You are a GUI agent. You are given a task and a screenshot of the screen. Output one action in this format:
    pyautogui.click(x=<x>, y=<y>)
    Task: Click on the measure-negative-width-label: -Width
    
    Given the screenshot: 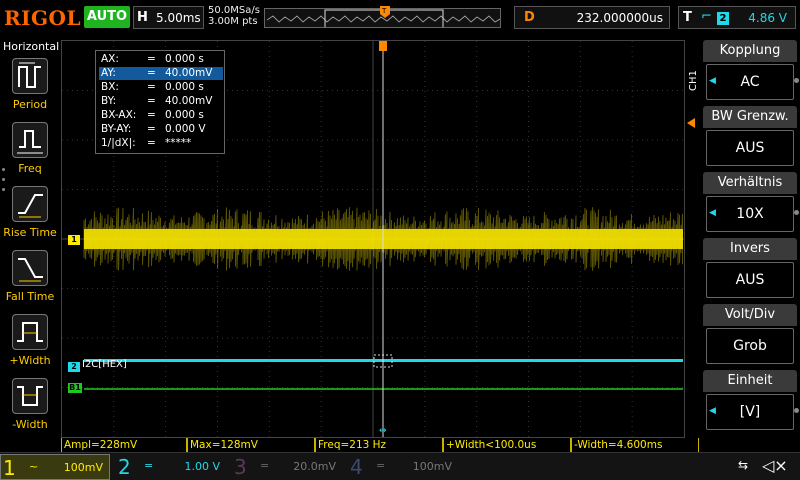 What is the action you would take?
    pyautogui.click(x=30, y=424)
    